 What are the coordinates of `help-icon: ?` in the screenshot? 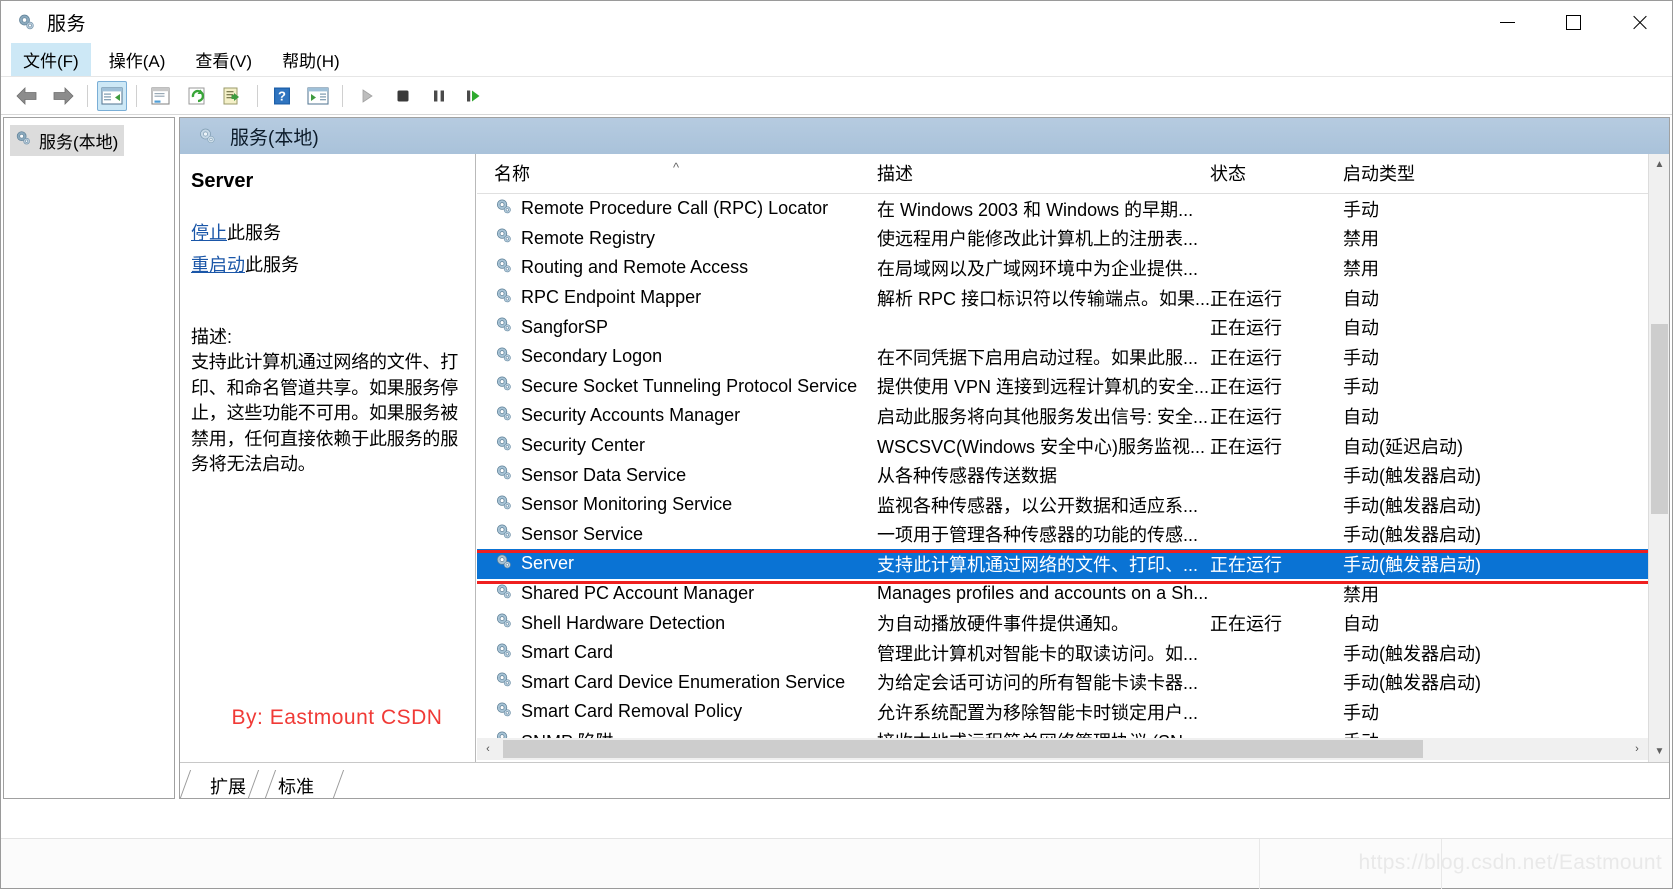 It's located at (282, 96).